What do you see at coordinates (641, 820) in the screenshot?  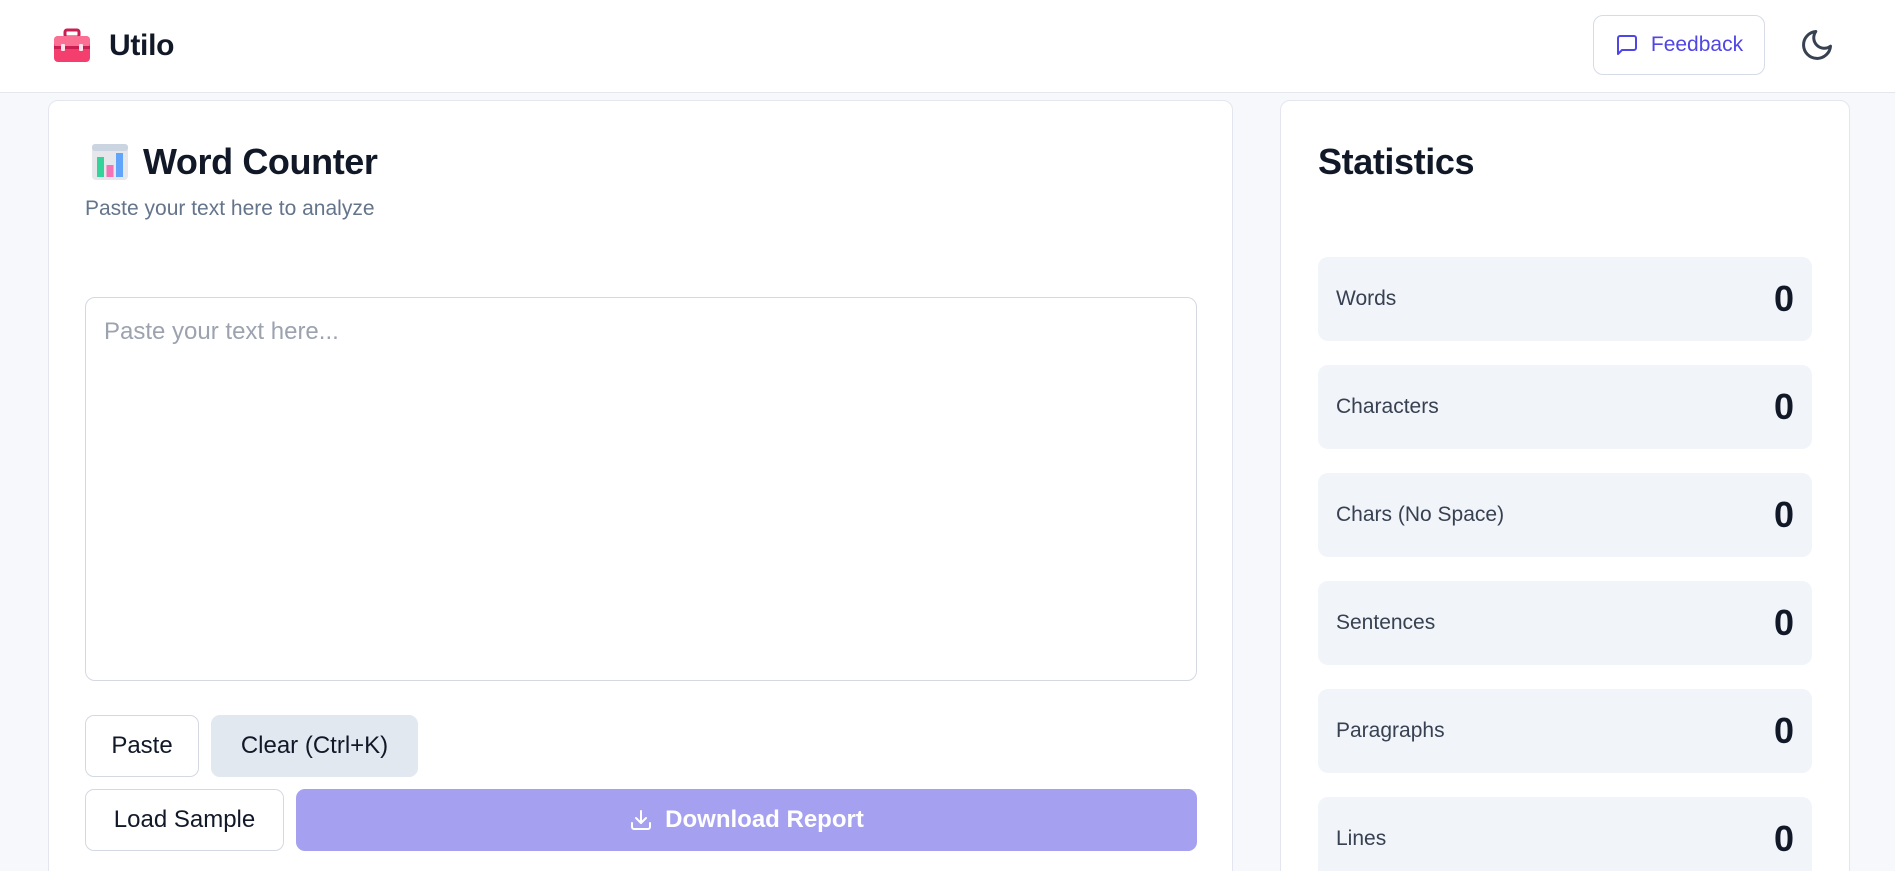 I see `download-icon` at bounding box center [641, 820].